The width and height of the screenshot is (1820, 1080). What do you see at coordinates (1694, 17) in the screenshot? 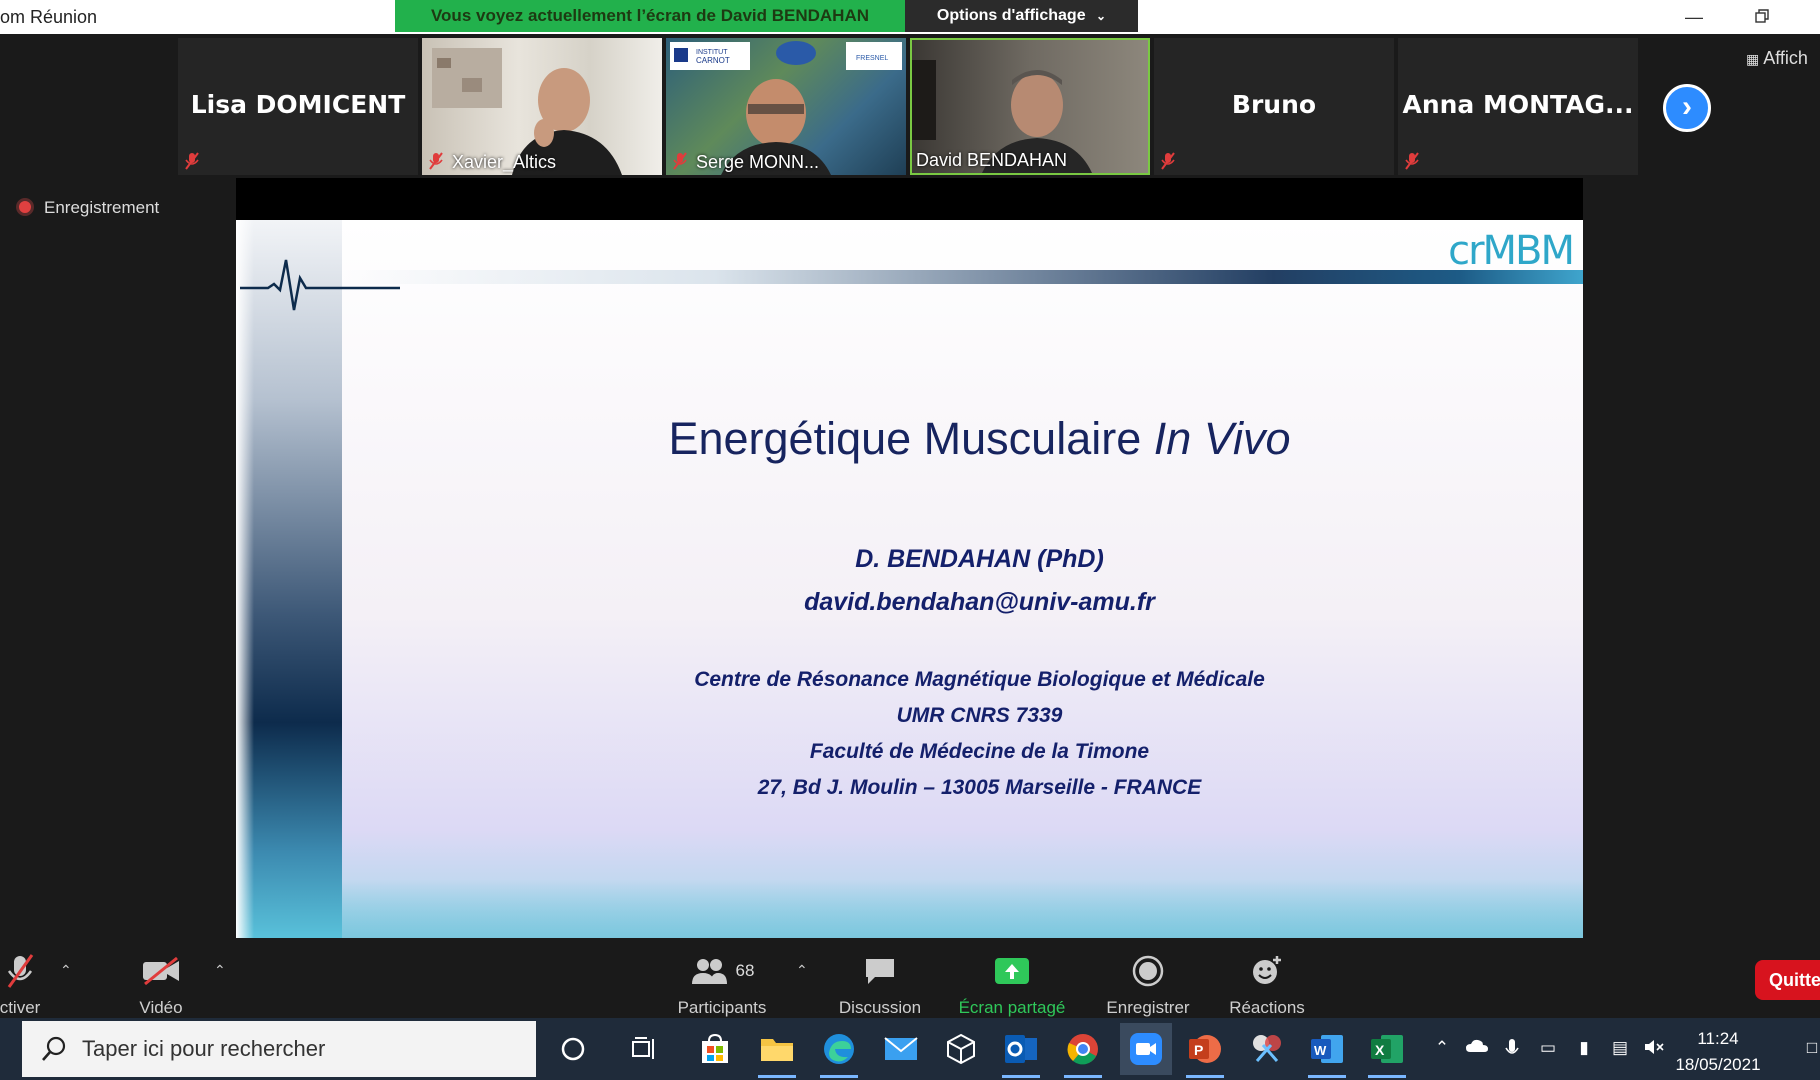
I see `minimize-button: —` at bounding box center [1694, 17].